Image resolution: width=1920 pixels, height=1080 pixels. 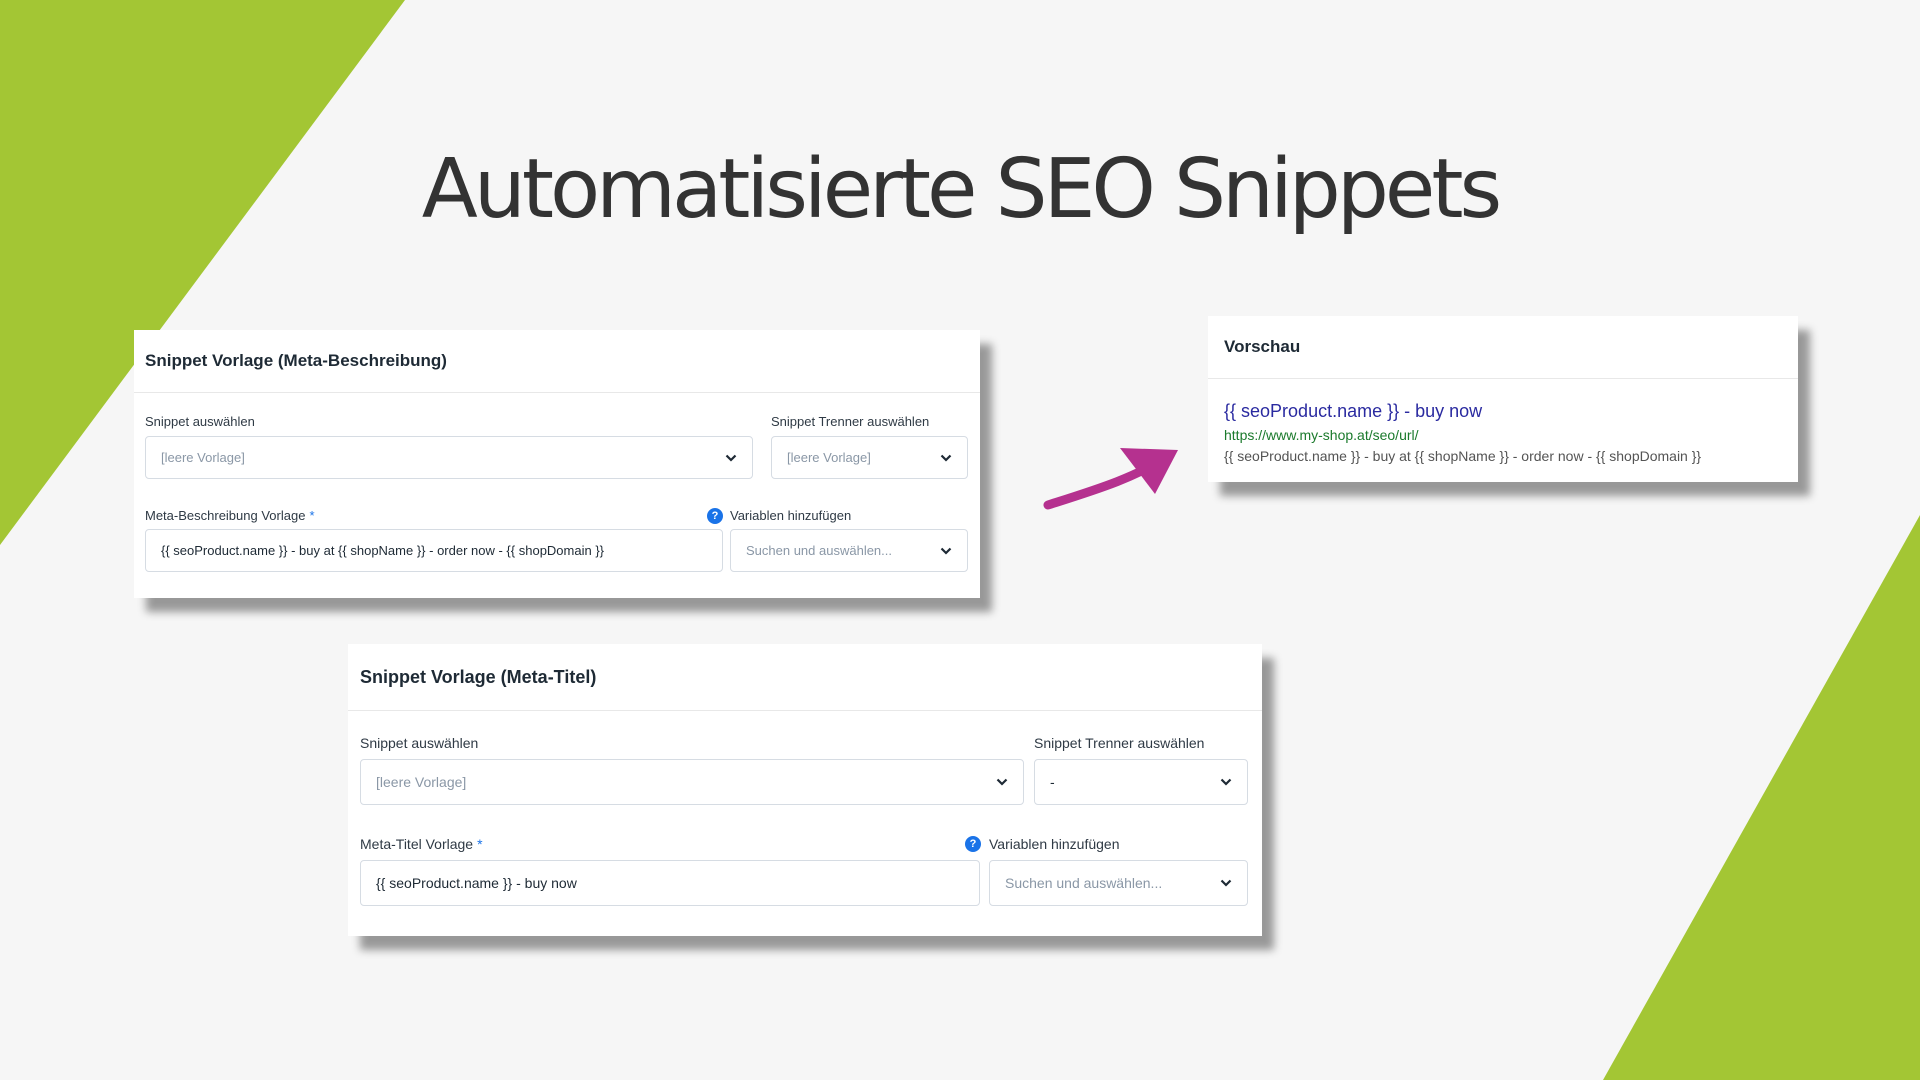 I want to click on template-input: {{ seoProduct.name }} - buy now, so click(x=670, y=883).